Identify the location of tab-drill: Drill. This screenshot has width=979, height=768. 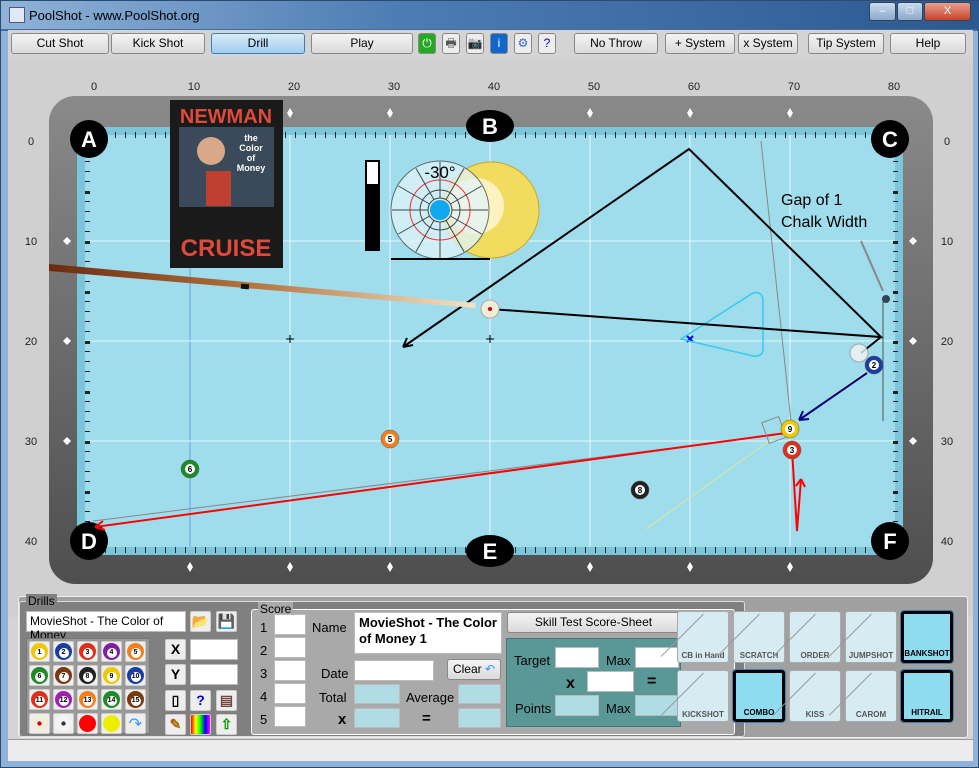
(258, 43).